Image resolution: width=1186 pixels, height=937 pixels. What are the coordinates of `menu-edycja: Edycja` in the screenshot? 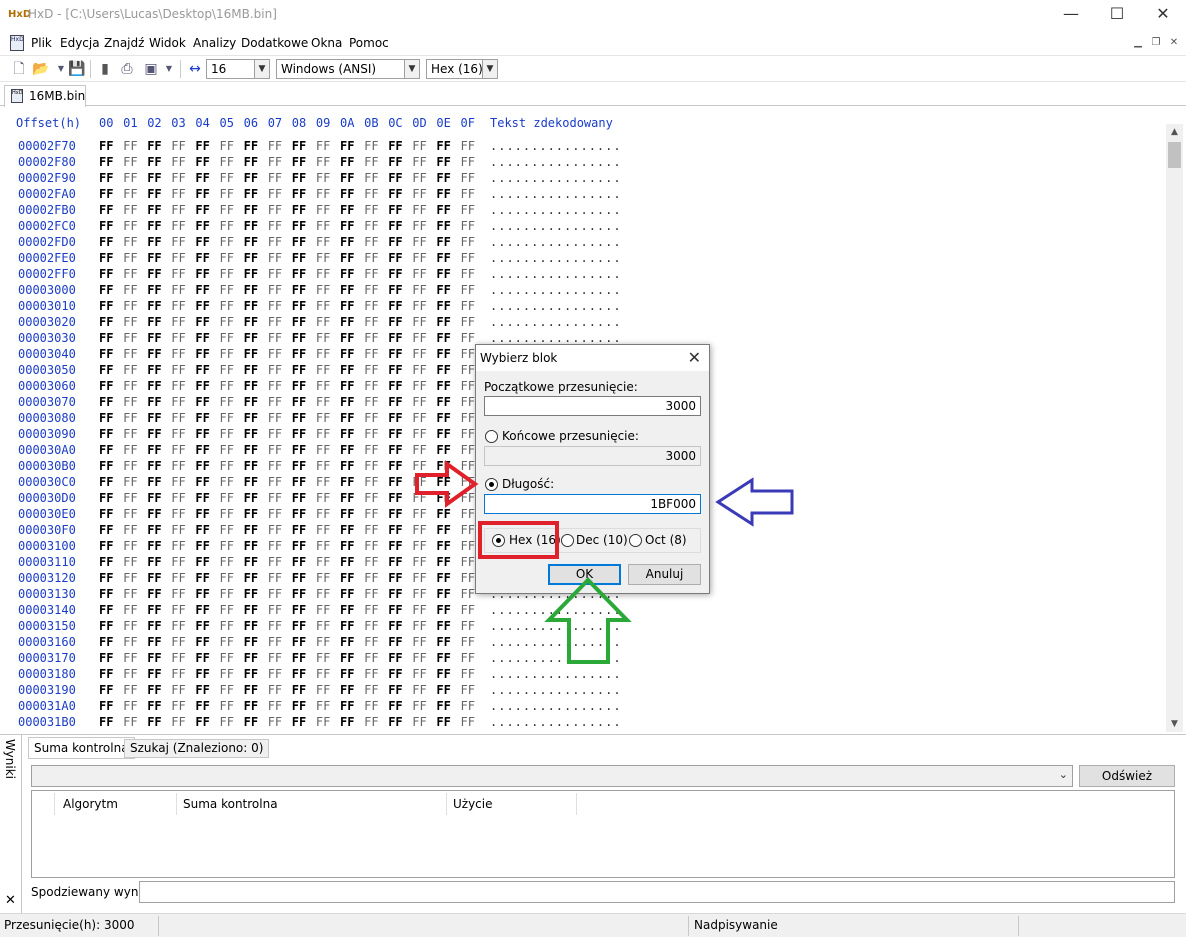 It's located at (80, 43).